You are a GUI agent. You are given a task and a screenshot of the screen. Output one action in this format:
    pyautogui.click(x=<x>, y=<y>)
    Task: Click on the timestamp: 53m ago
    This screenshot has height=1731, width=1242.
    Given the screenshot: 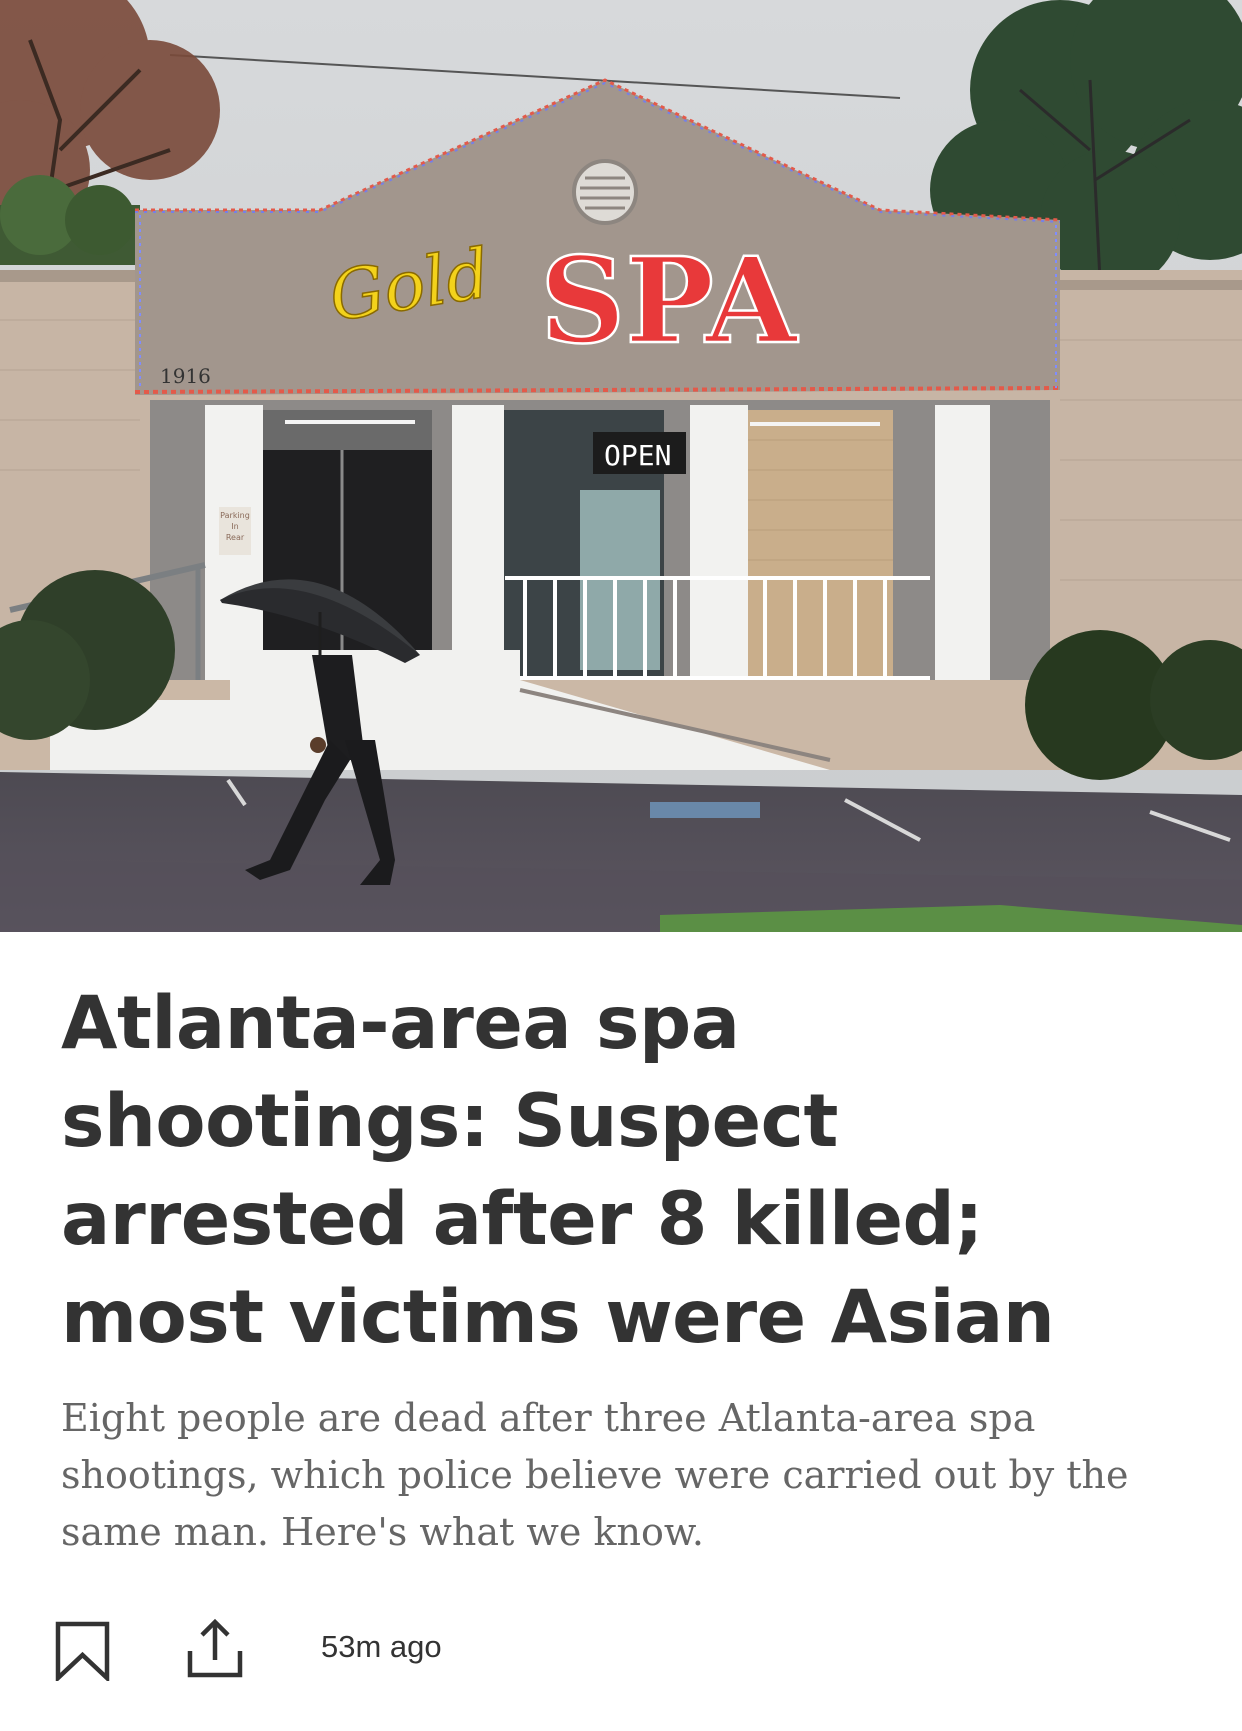 What is the action you would take?
    pyautogui.click(x=381, y=1646)
    